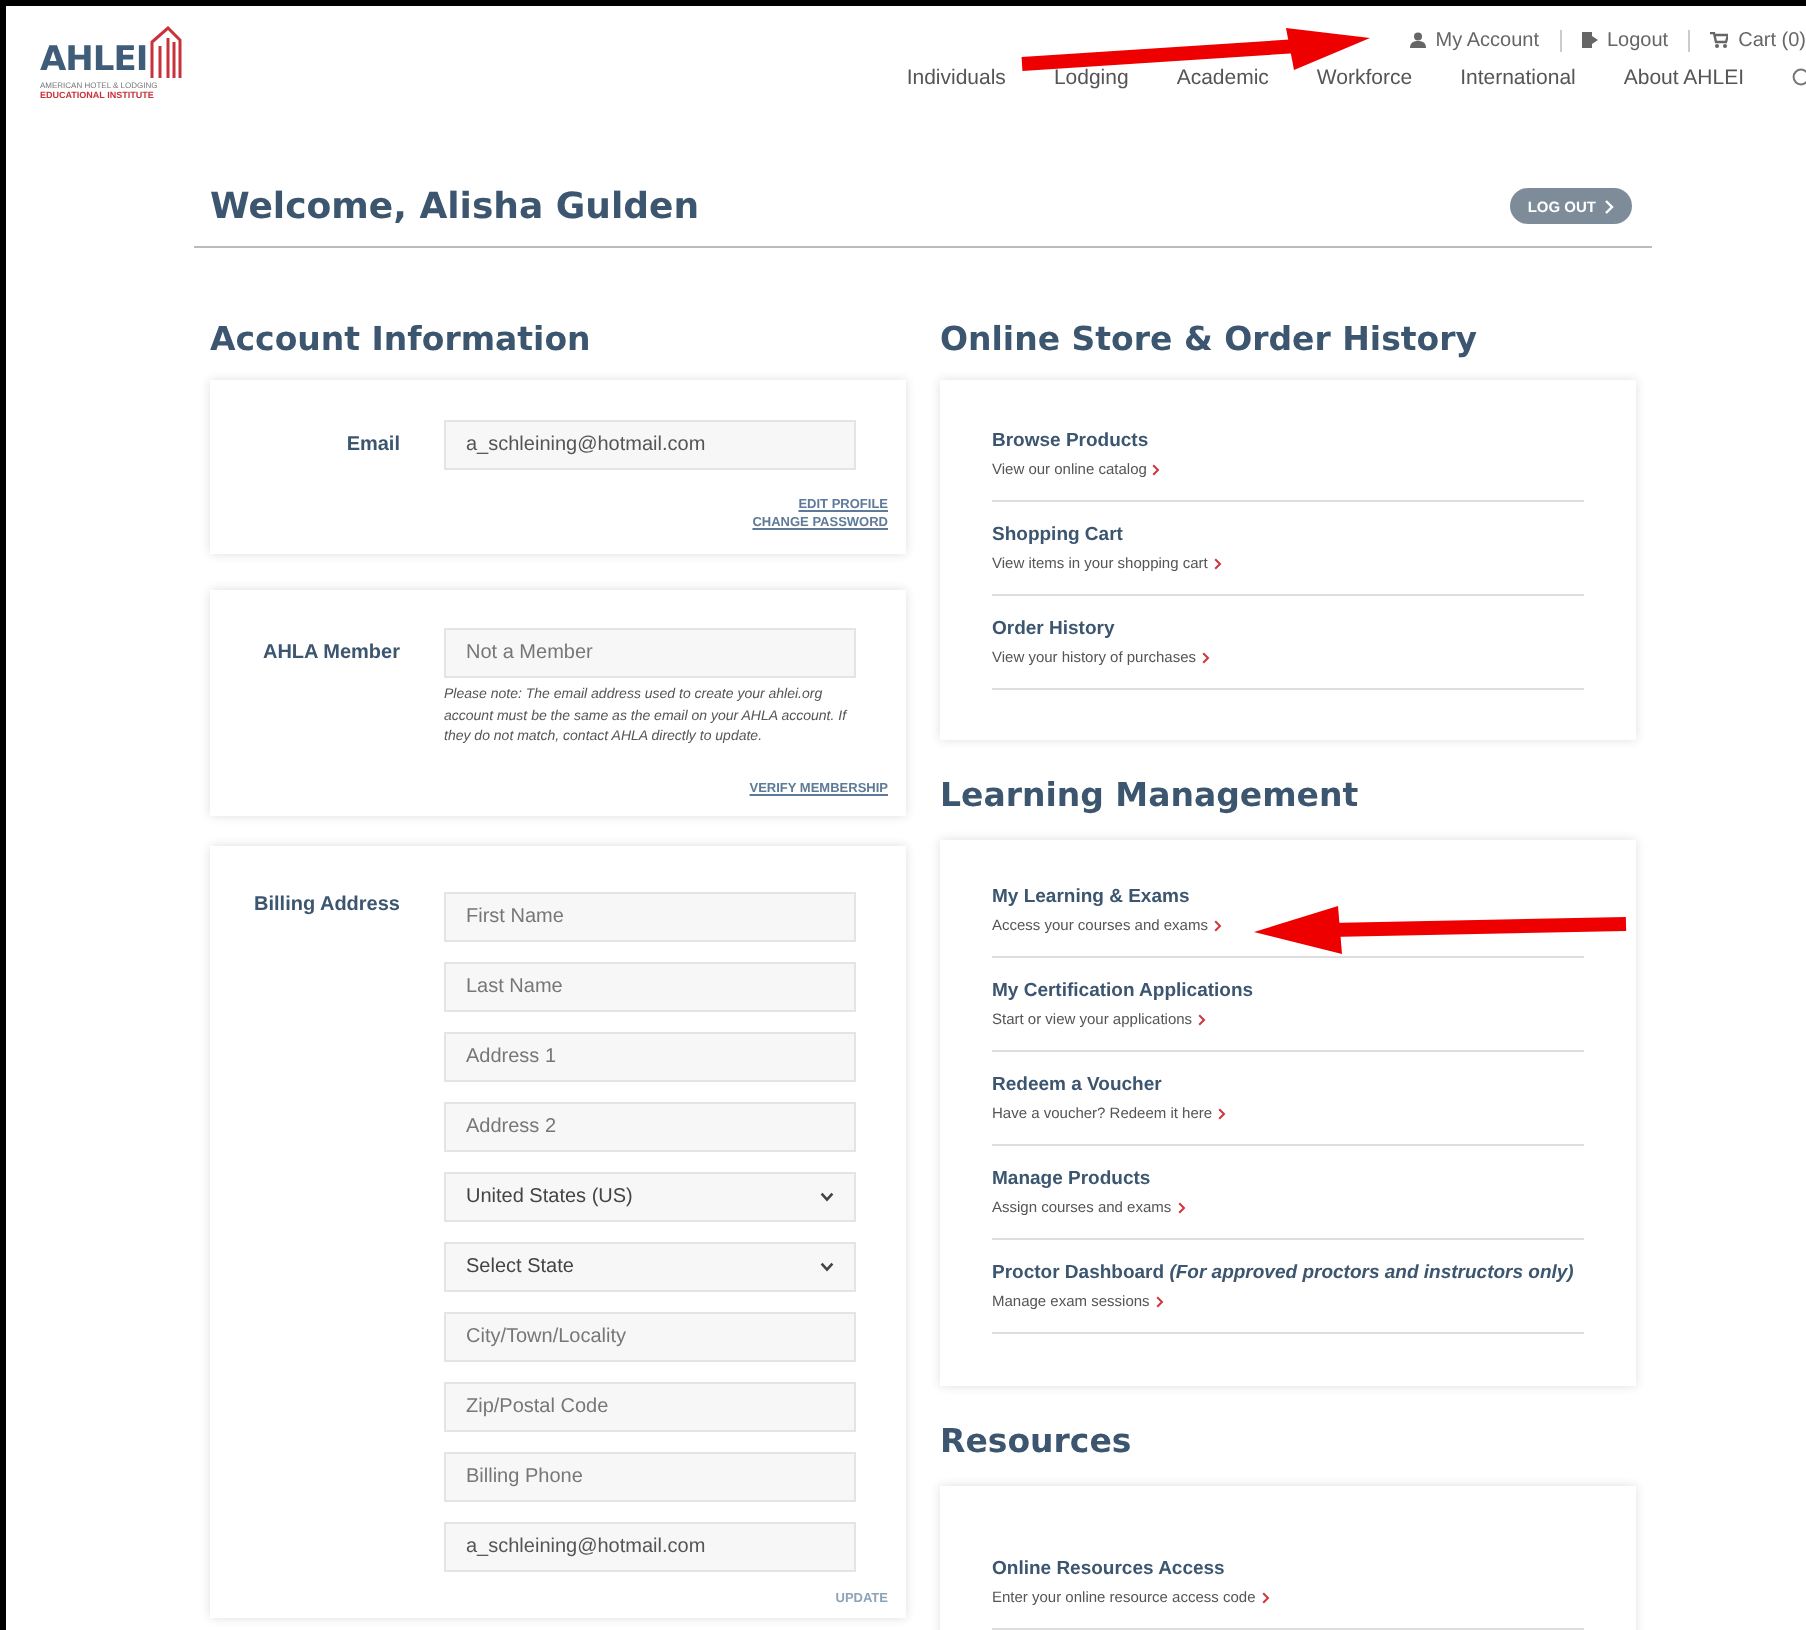 This screenshot has width=1806, height=1630. I want to click on cart-icon, so click(1719, 40).